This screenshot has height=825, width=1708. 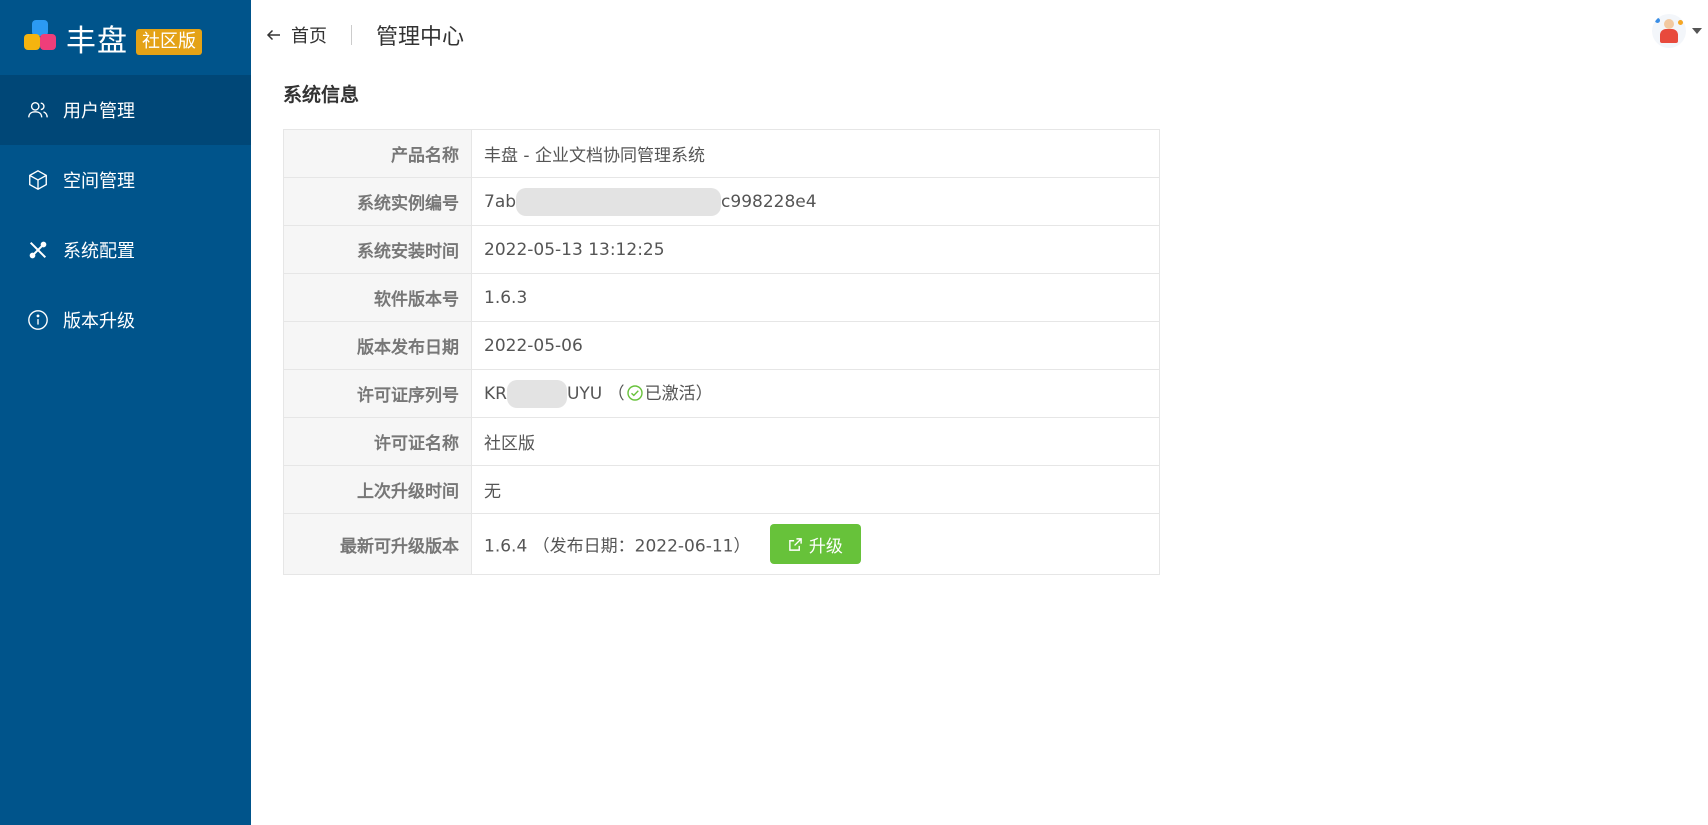 I want to click on table-row: 软件版本号 1.6.3, so click(x=721, y=297).